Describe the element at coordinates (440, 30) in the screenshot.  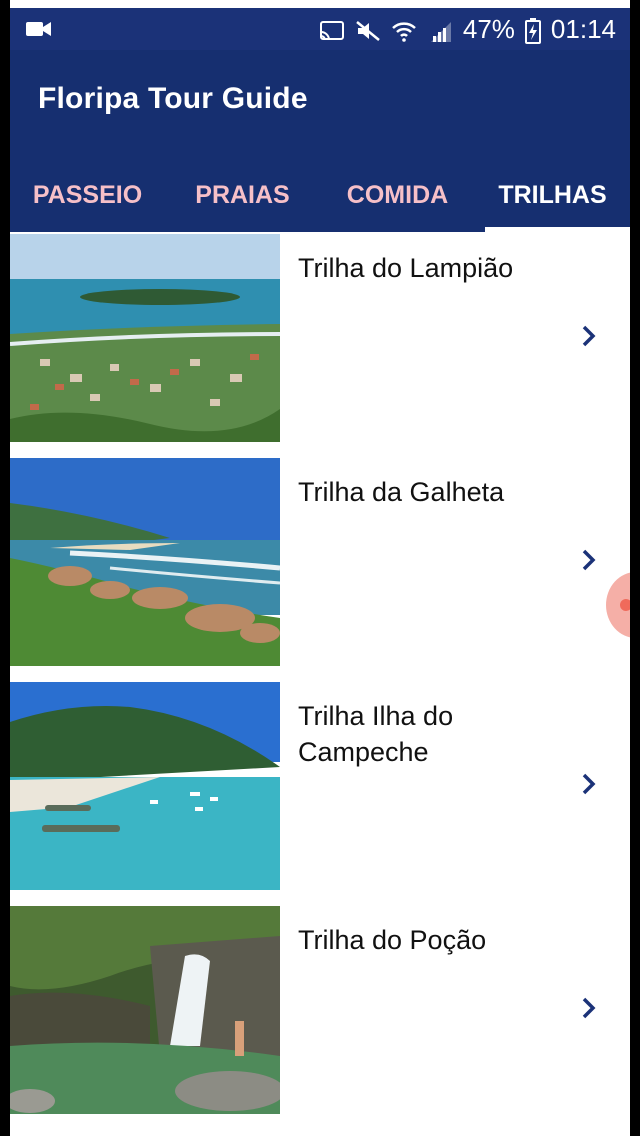
I see `signal-icon` at that location.